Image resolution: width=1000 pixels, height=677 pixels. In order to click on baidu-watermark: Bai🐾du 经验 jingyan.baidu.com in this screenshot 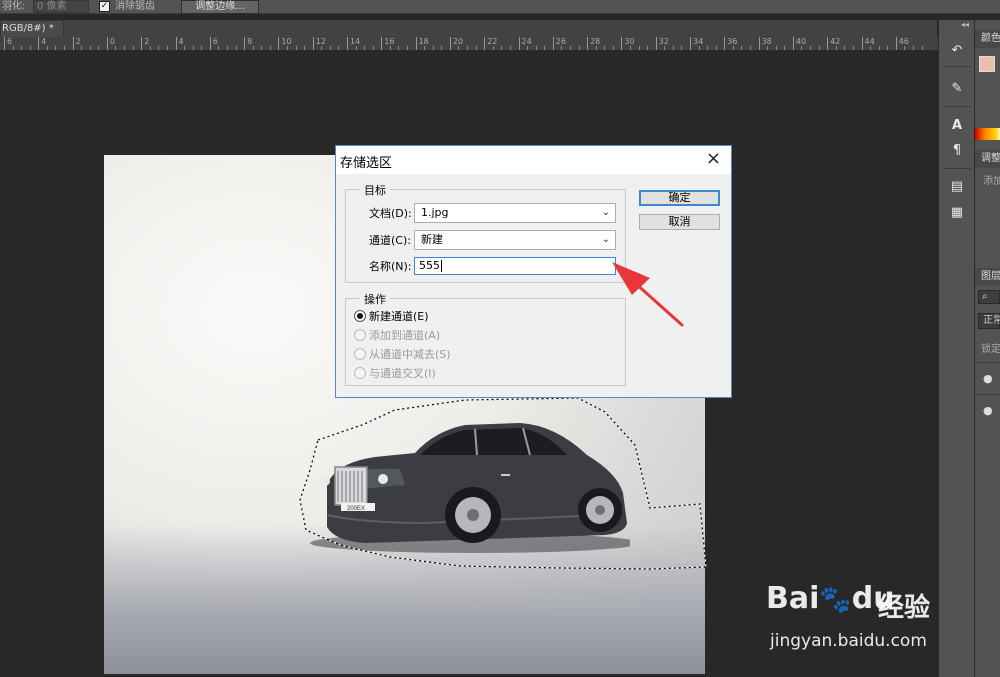, I will do `click(877, 615)`.